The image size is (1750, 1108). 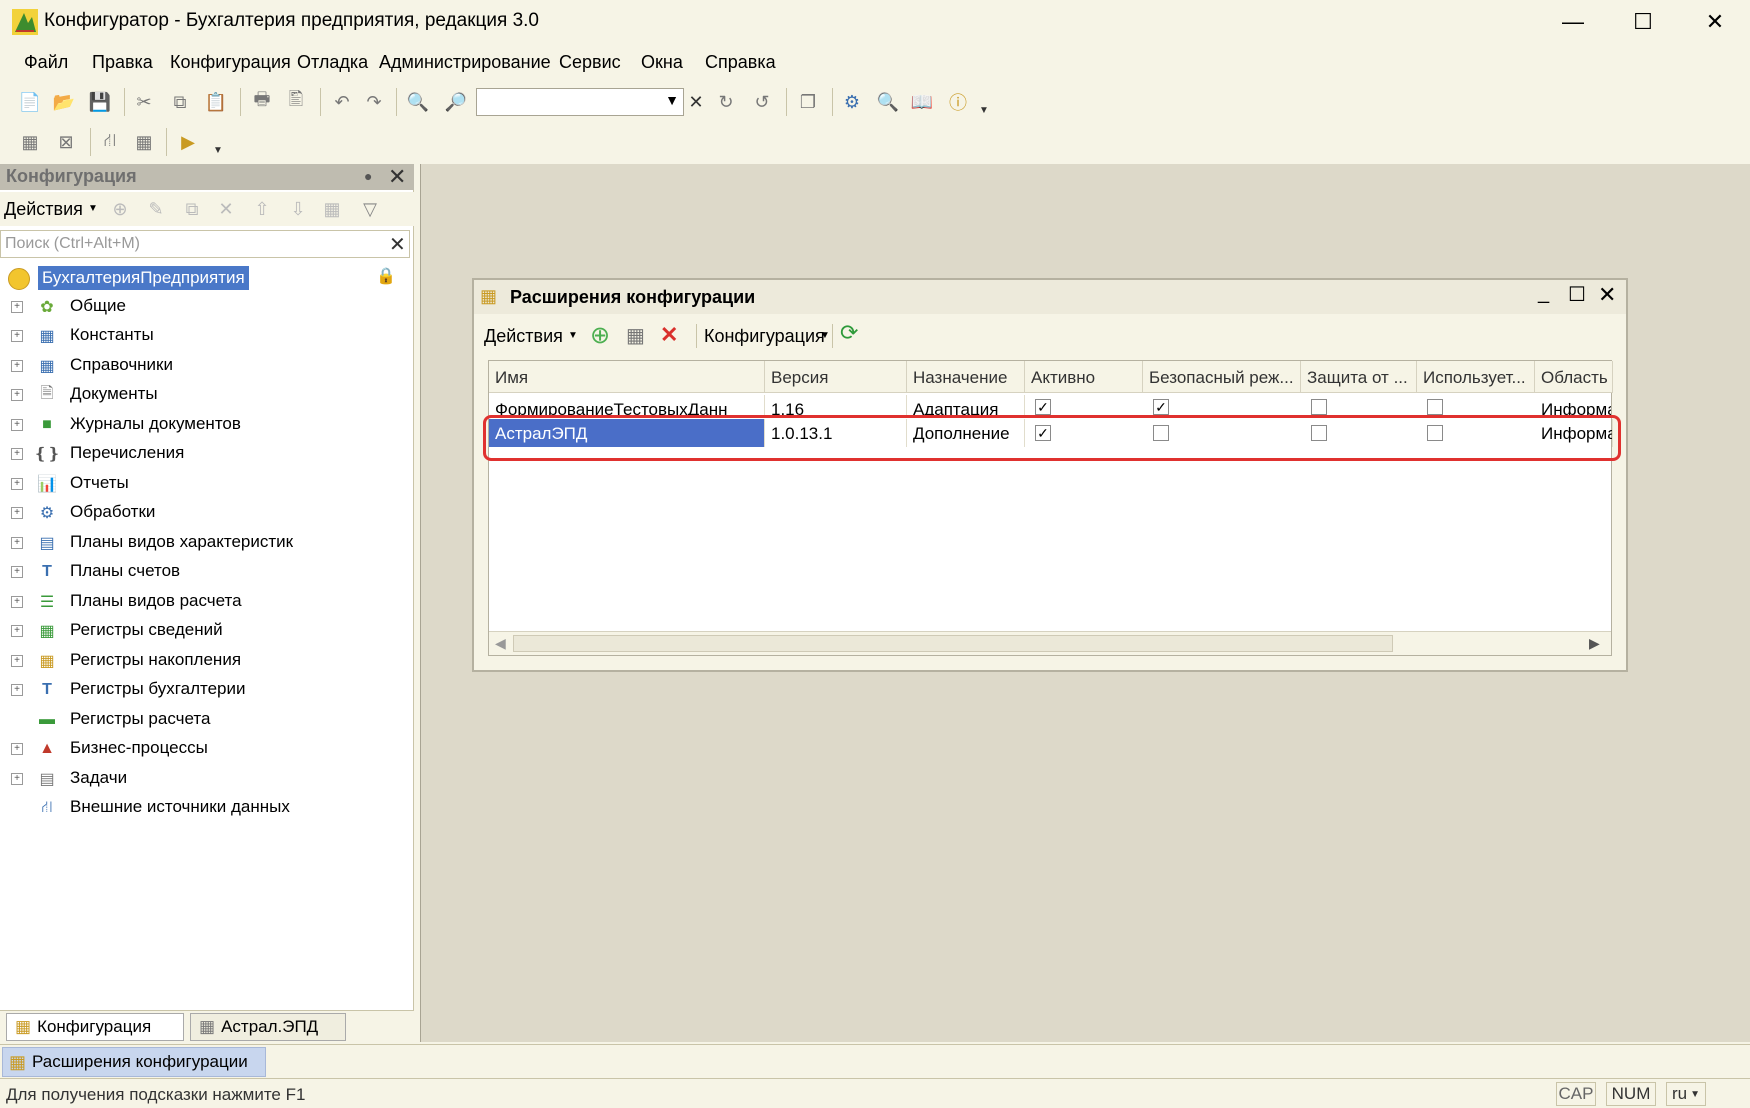 I want to click on active-checkbox: ✓, so click(x=1043, y=407).